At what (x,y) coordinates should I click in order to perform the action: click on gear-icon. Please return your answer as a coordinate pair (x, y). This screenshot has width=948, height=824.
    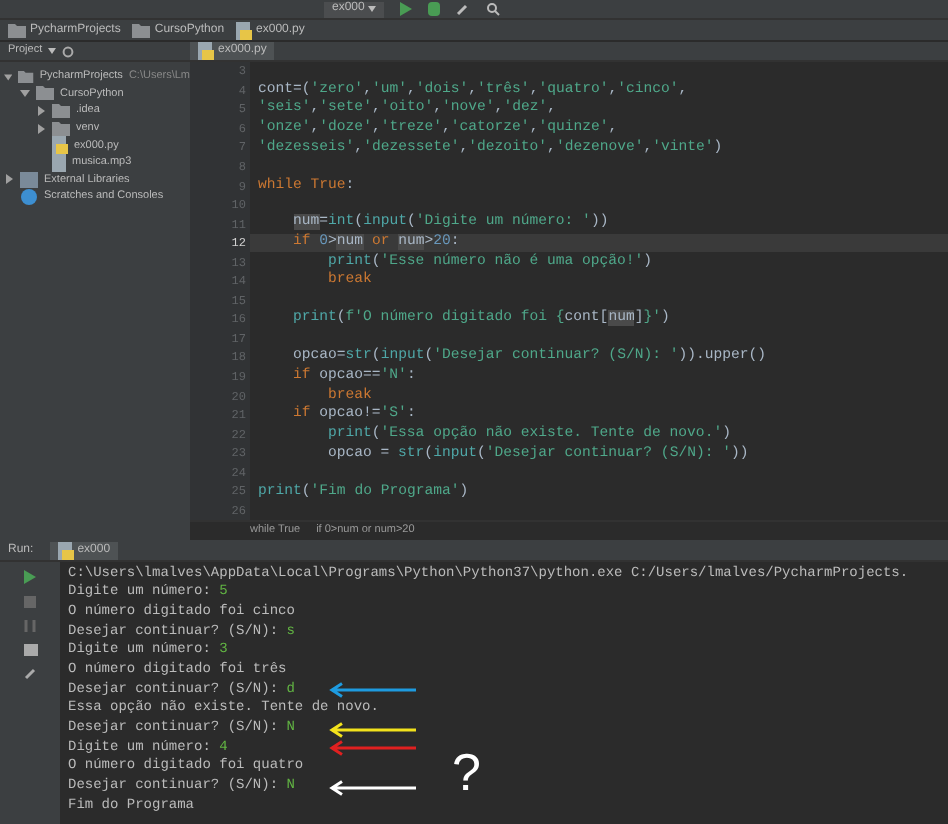
    Looking at the image, I should click on (68, 51).